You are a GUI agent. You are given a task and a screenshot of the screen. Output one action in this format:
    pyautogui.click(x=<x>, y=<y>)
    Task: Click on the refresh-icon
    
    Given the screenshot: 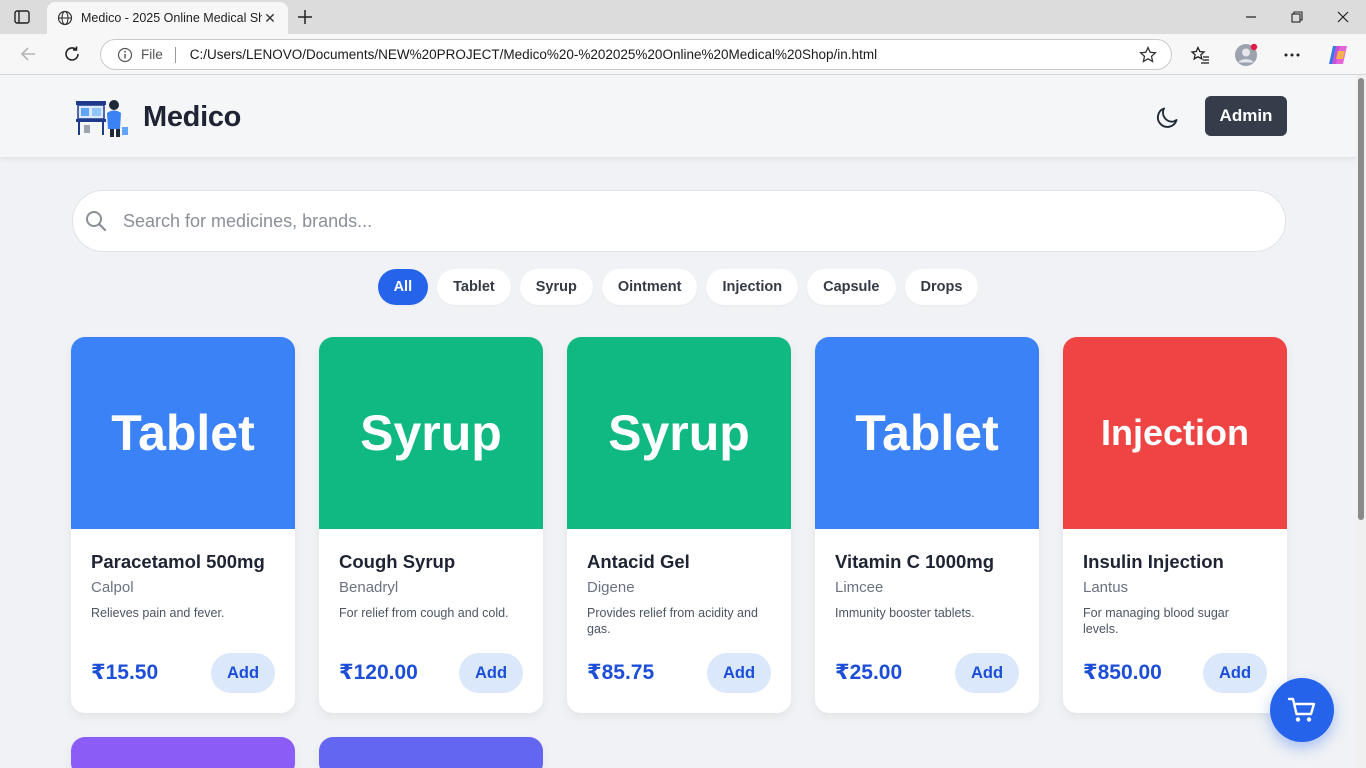 What is the action you would take?
    pyautogui.click(x=72, y=54)
    